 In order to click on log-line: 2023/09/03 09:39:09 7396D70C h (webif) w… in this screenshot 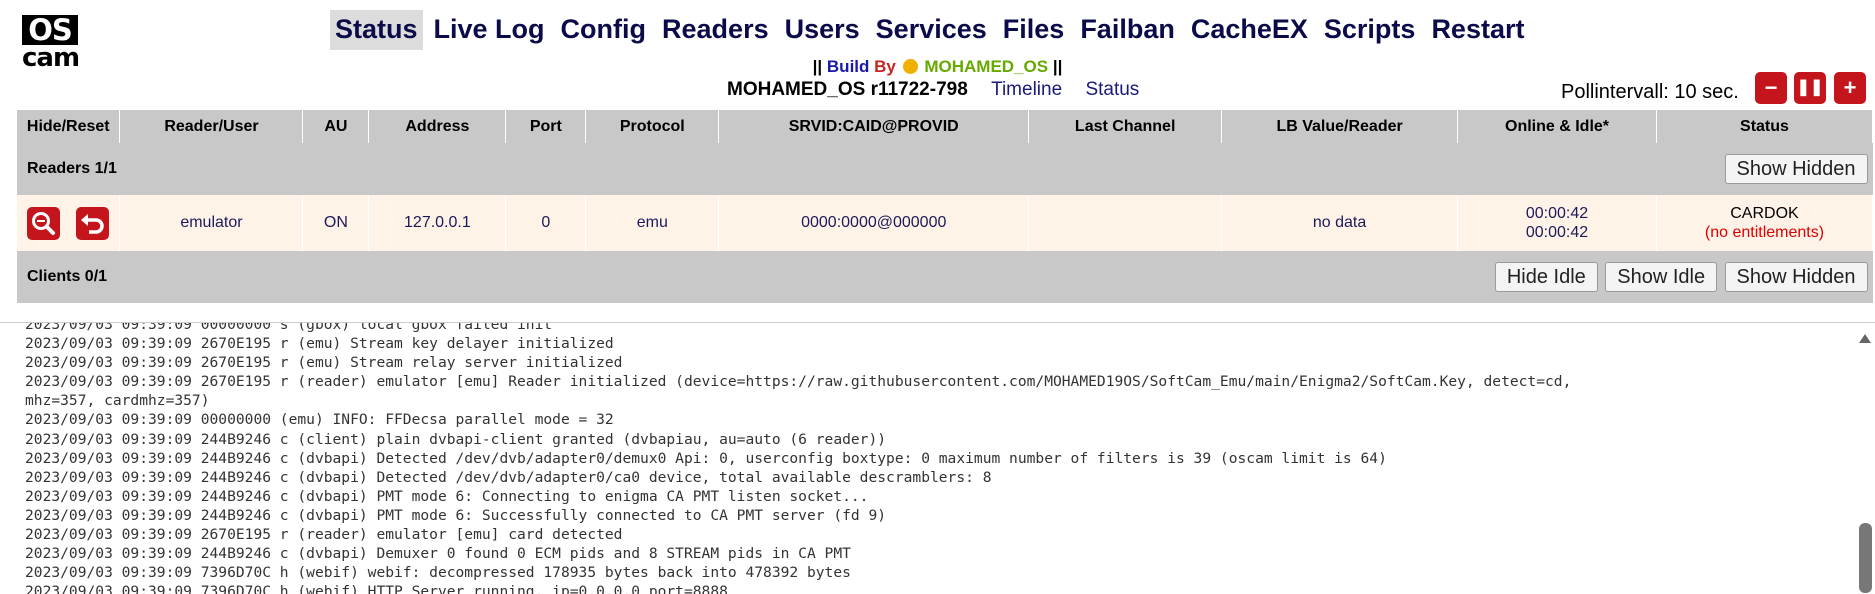, I will do `click(438, 573)`.